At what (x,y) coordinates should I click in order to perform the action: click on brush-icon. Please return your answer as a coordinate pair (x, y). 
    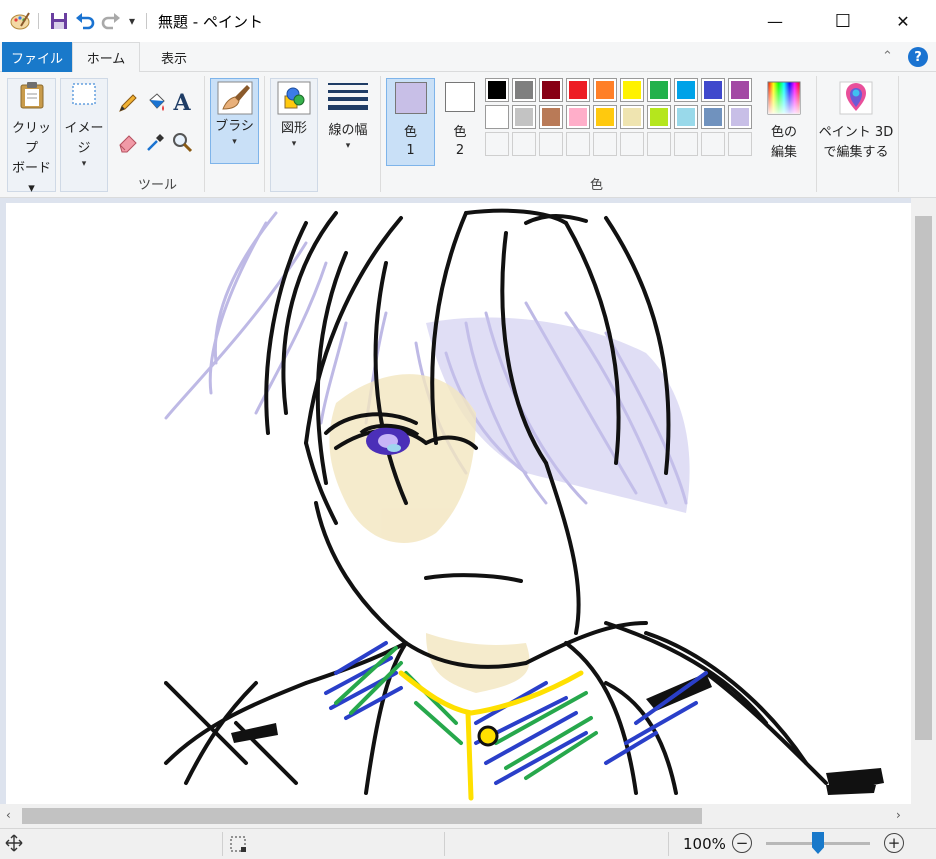
    Looking at the image, I should click on (234, 98).